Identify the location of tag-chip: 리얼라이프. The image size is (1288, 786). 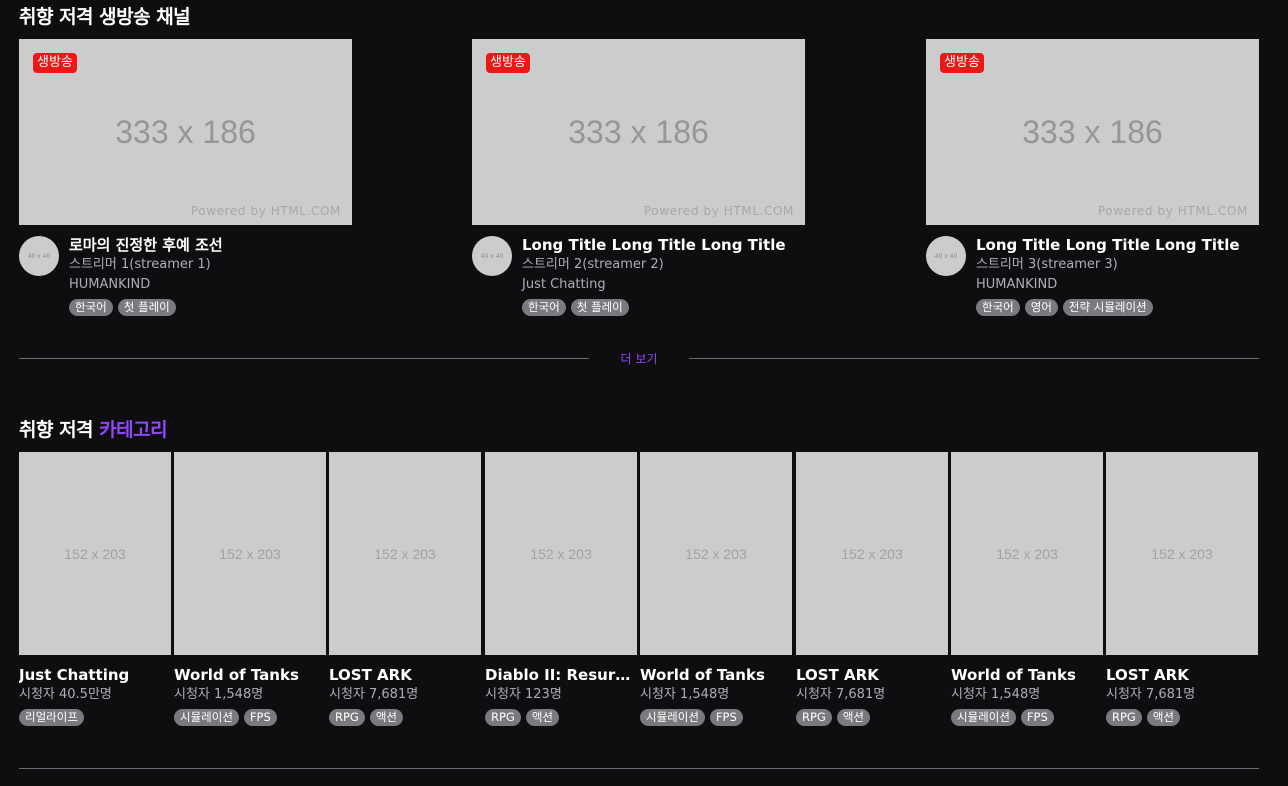
(51, 717).